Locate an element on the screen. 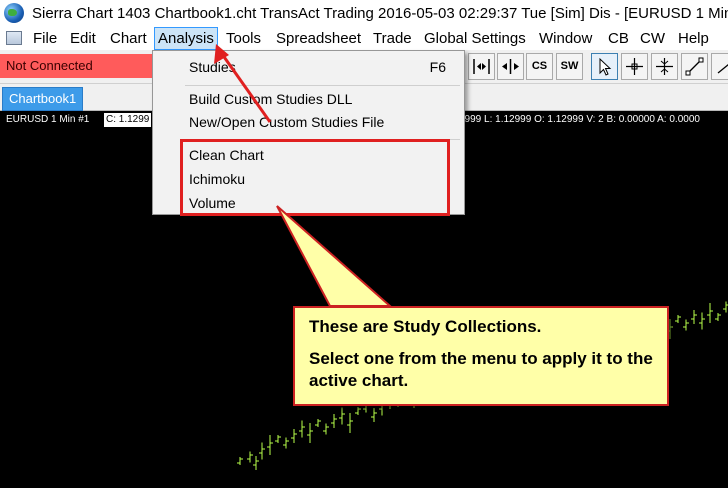  crosshair-button is located at coordinates (634, 66).